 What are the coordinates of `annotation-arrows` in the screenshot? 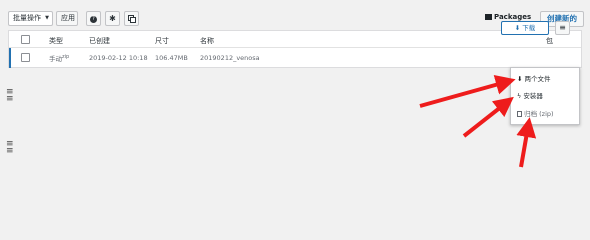 It's located at (478, 121).